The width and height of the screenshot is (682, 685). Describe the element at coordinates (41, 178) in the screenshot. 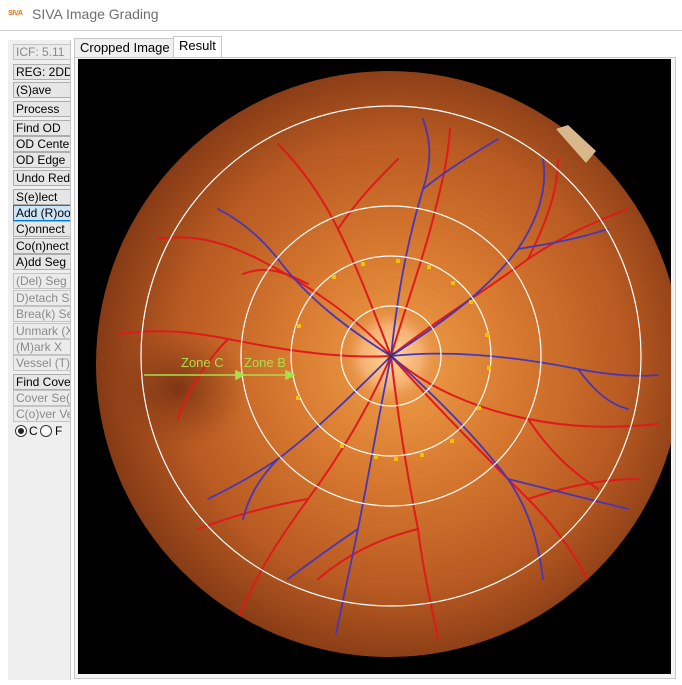

I see `undo-redo-button: Undo Redo` at that location.